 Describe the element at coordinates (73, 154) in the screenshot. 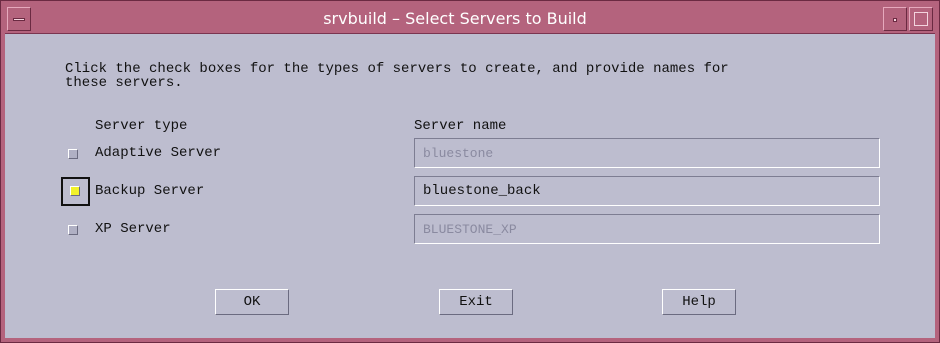

I see `adaptive-server-checkbox` at that location.